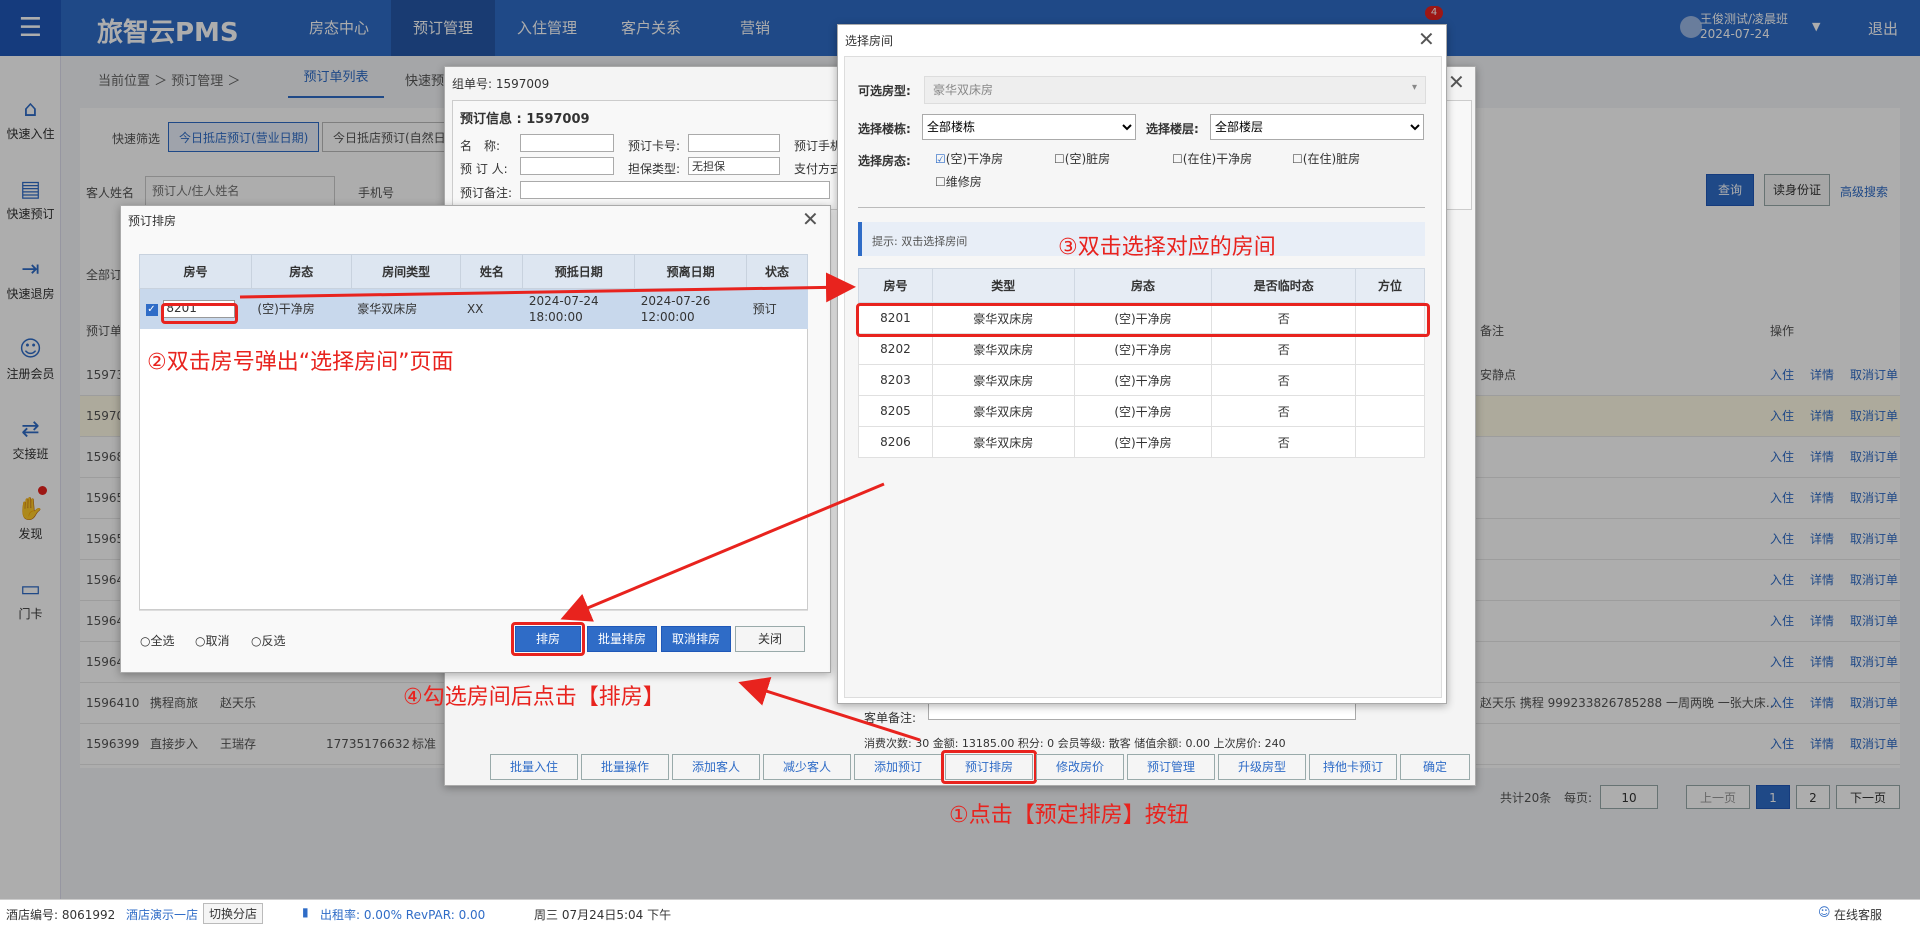  What do you see at coordinates (305, 912) in the screenshot?
I see `chart-icon: ▮` at bounding box center [305, 912].